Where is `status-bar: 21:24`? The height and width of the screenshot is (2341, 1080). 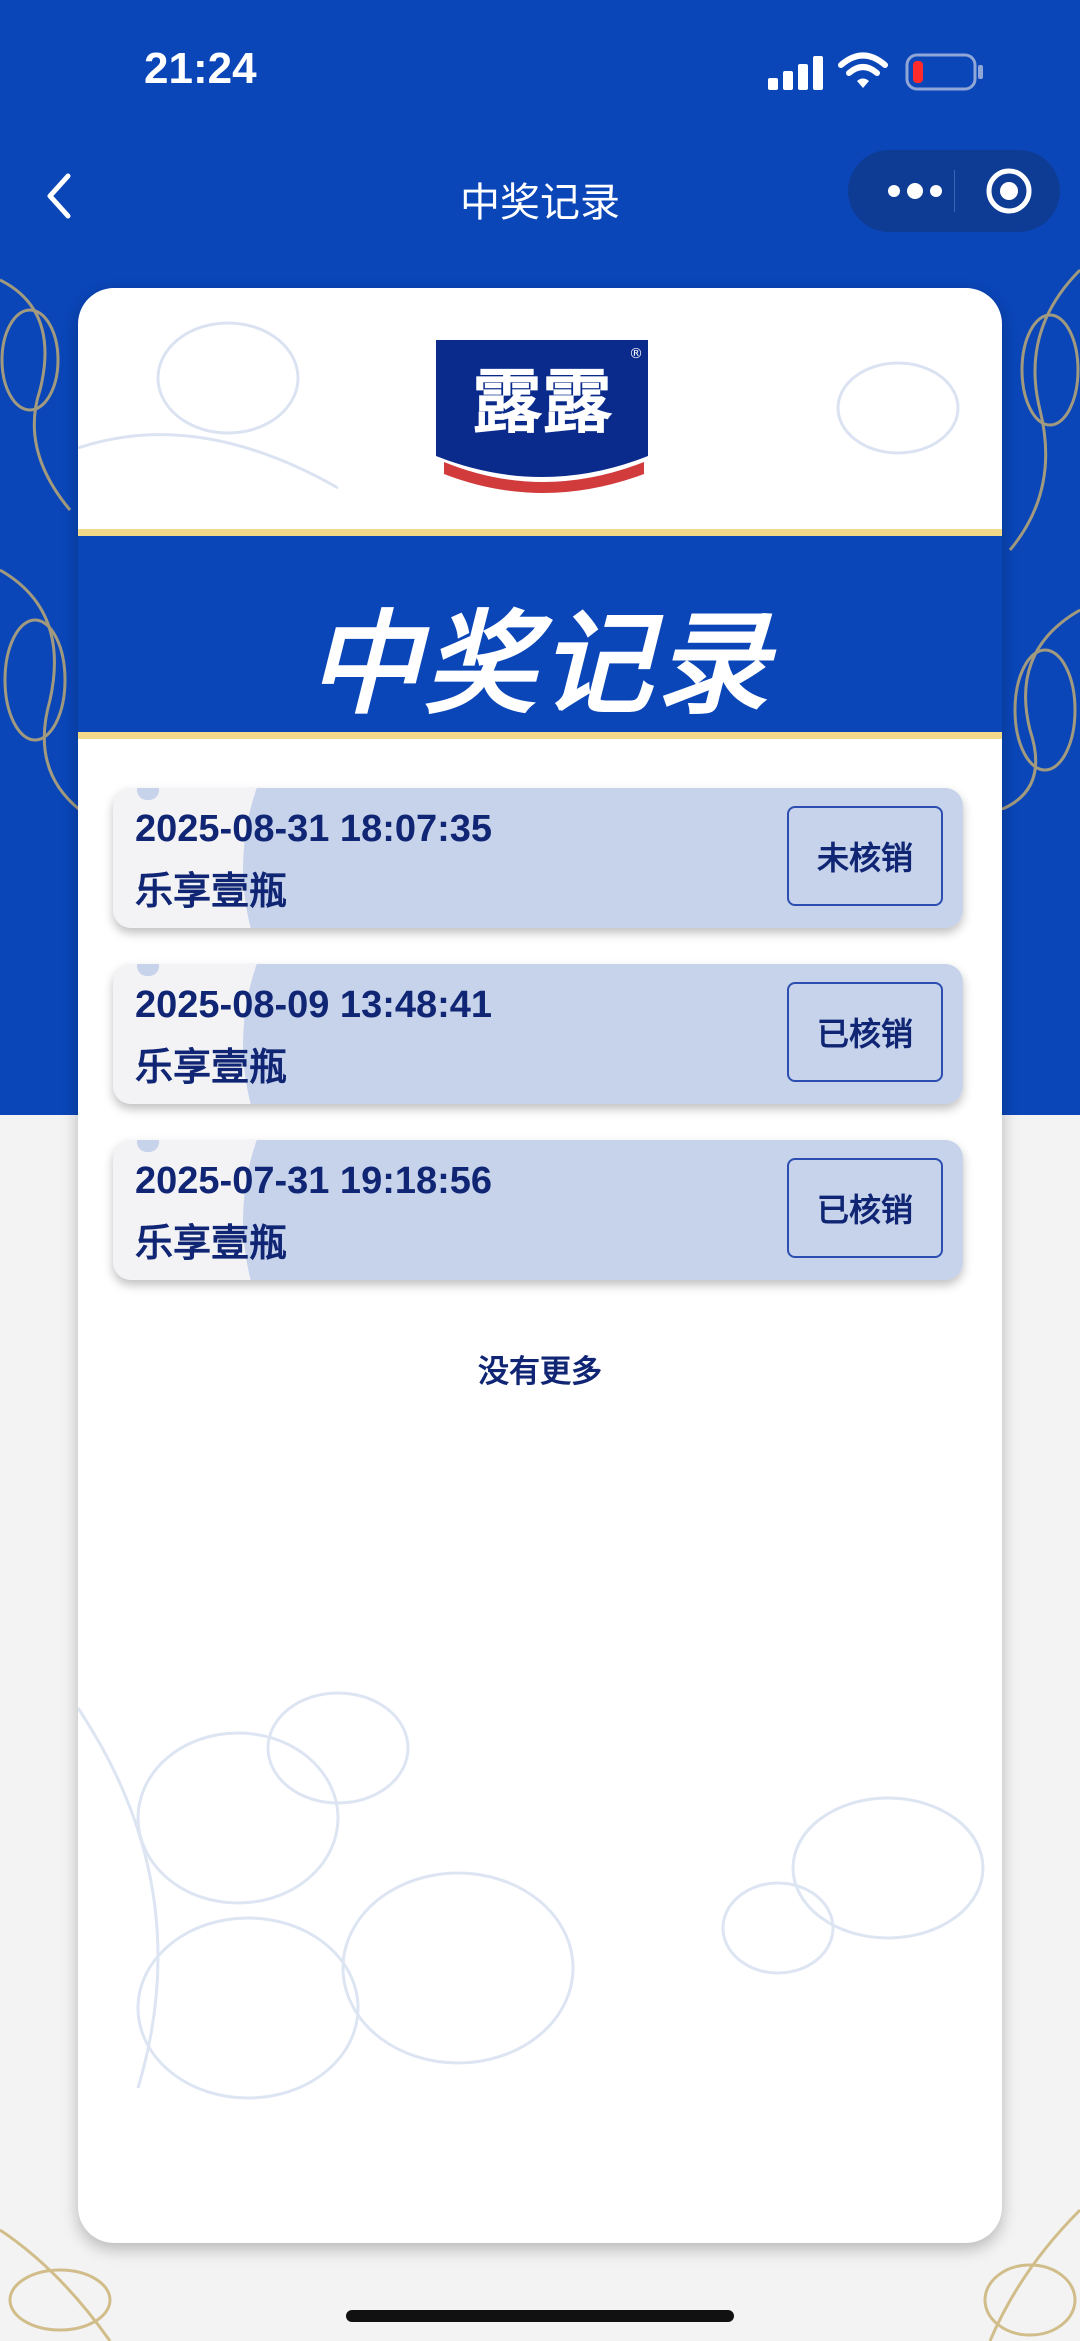
status-bar: 21:24 is located at coordinates (540, 70).